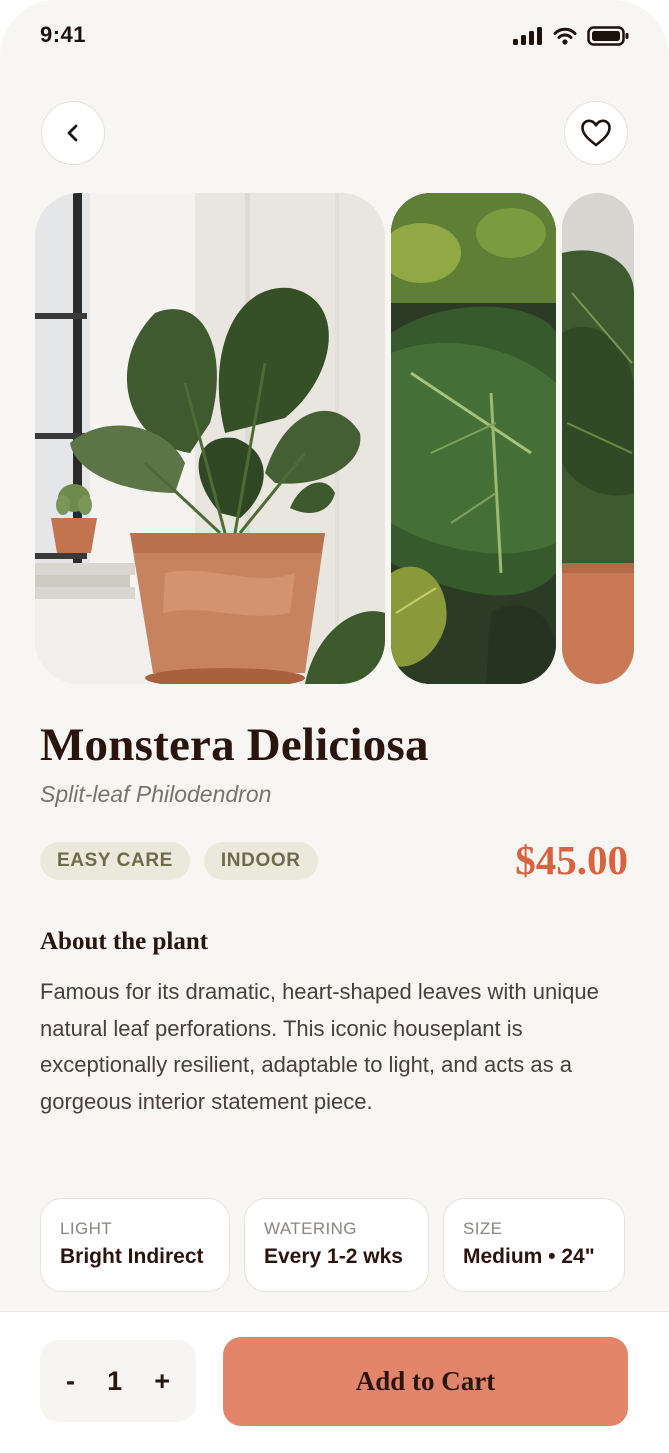  I want to click on status-bar: 9:41, so click(334, 36).